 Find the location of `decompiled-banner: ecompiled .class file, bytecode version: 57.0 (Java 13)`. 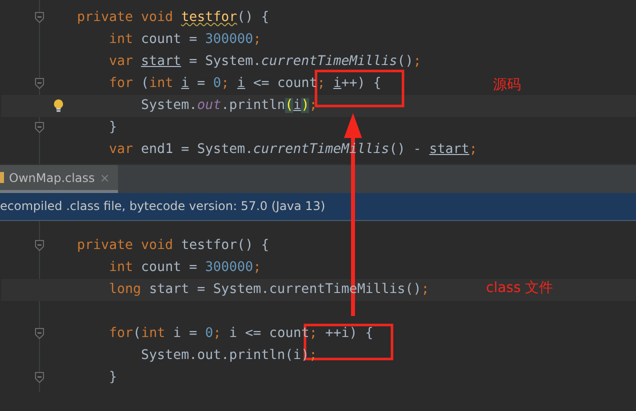

decompiled-banner: ecompiled .class file, bytecode version: 57.0 (Java 13) is located at coordinates (318, 207).